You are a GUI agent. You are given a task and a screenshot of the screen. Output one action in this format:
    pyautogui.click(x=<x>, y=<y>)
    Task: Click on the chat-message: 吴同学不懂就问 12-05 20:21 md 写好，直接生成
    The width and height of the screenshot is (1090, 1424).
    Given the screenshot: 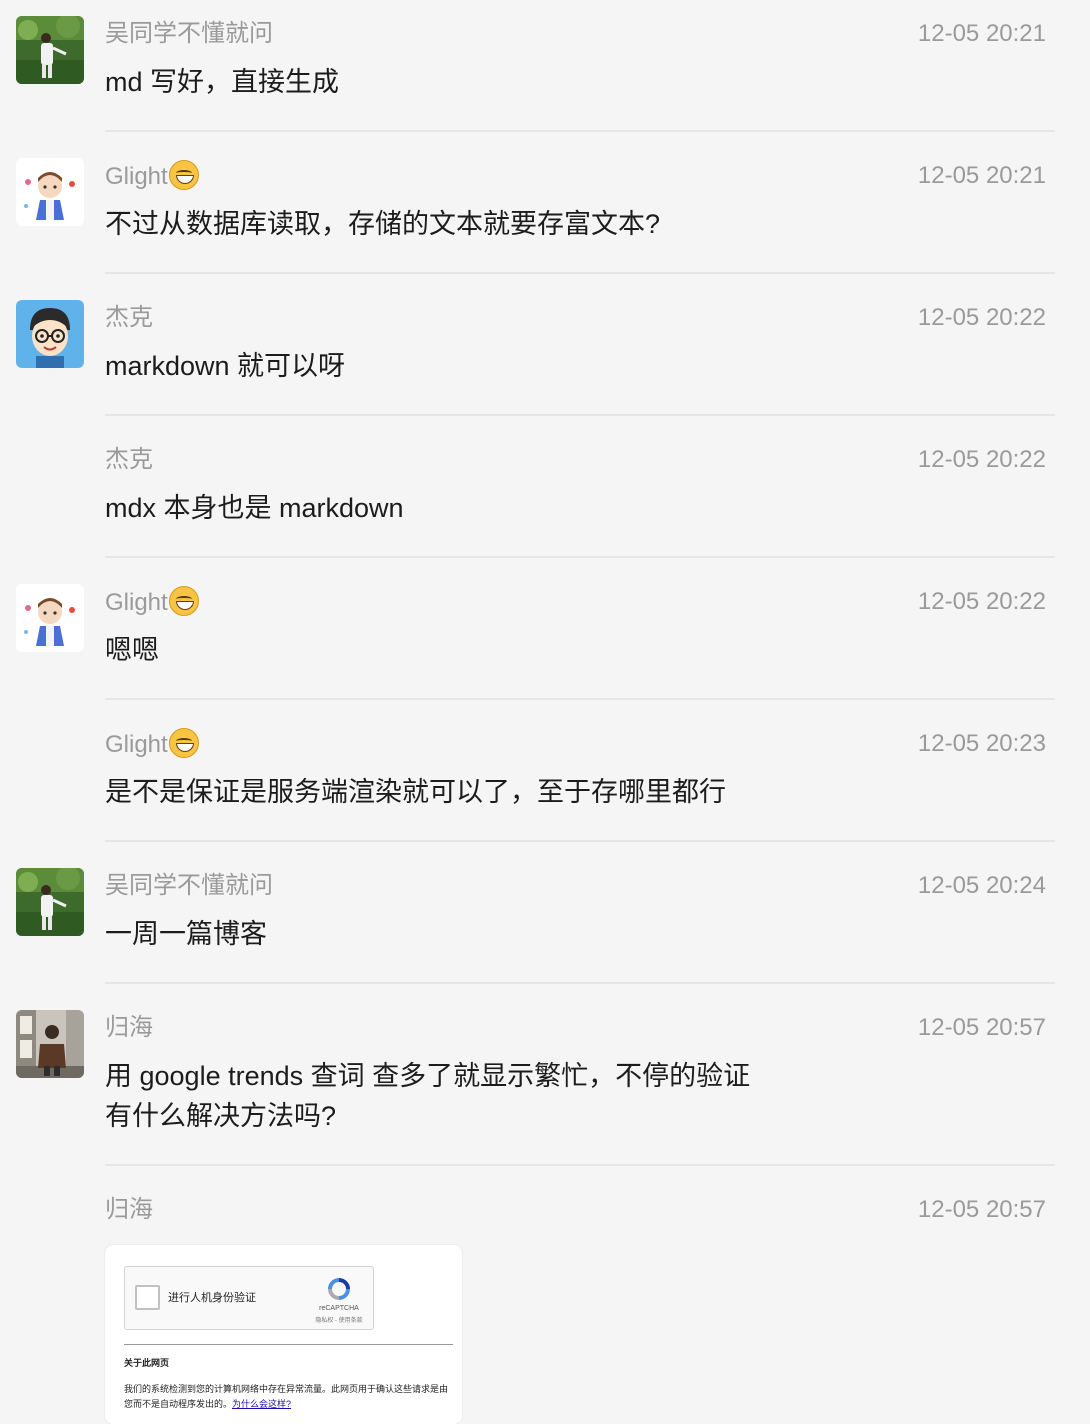 What is the action you would take?
    pyautogui.click(x=545, y=66)
    